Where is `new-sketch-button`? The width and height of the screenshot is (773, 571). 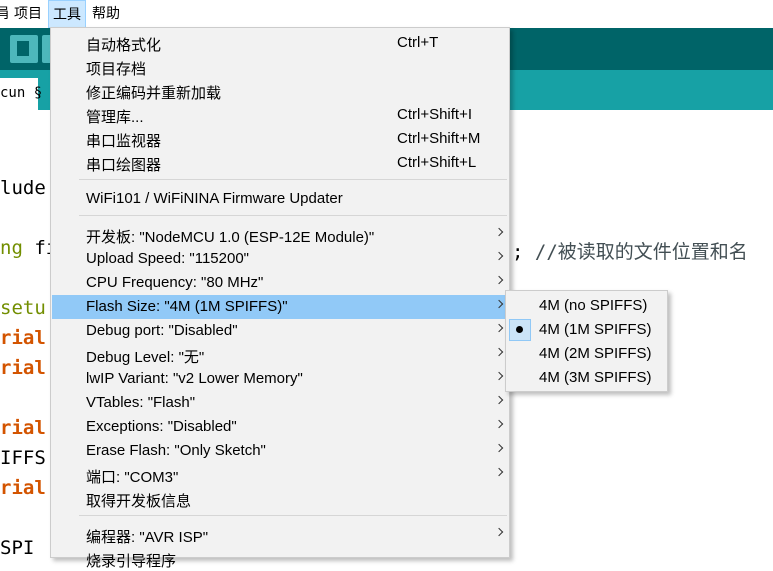
new-sketch-button is located at coordinates (24, 49).